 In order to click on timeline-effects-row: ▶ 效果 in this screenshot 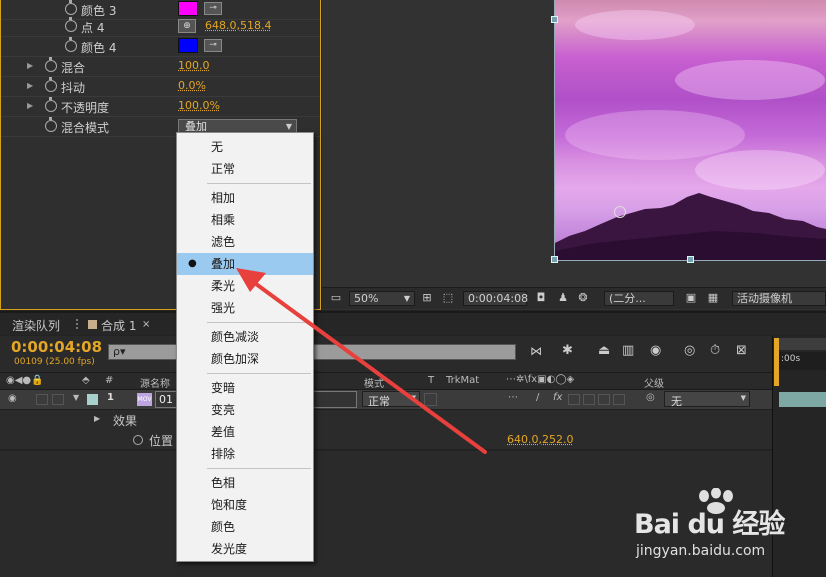, I will do `click(386, 420)`.